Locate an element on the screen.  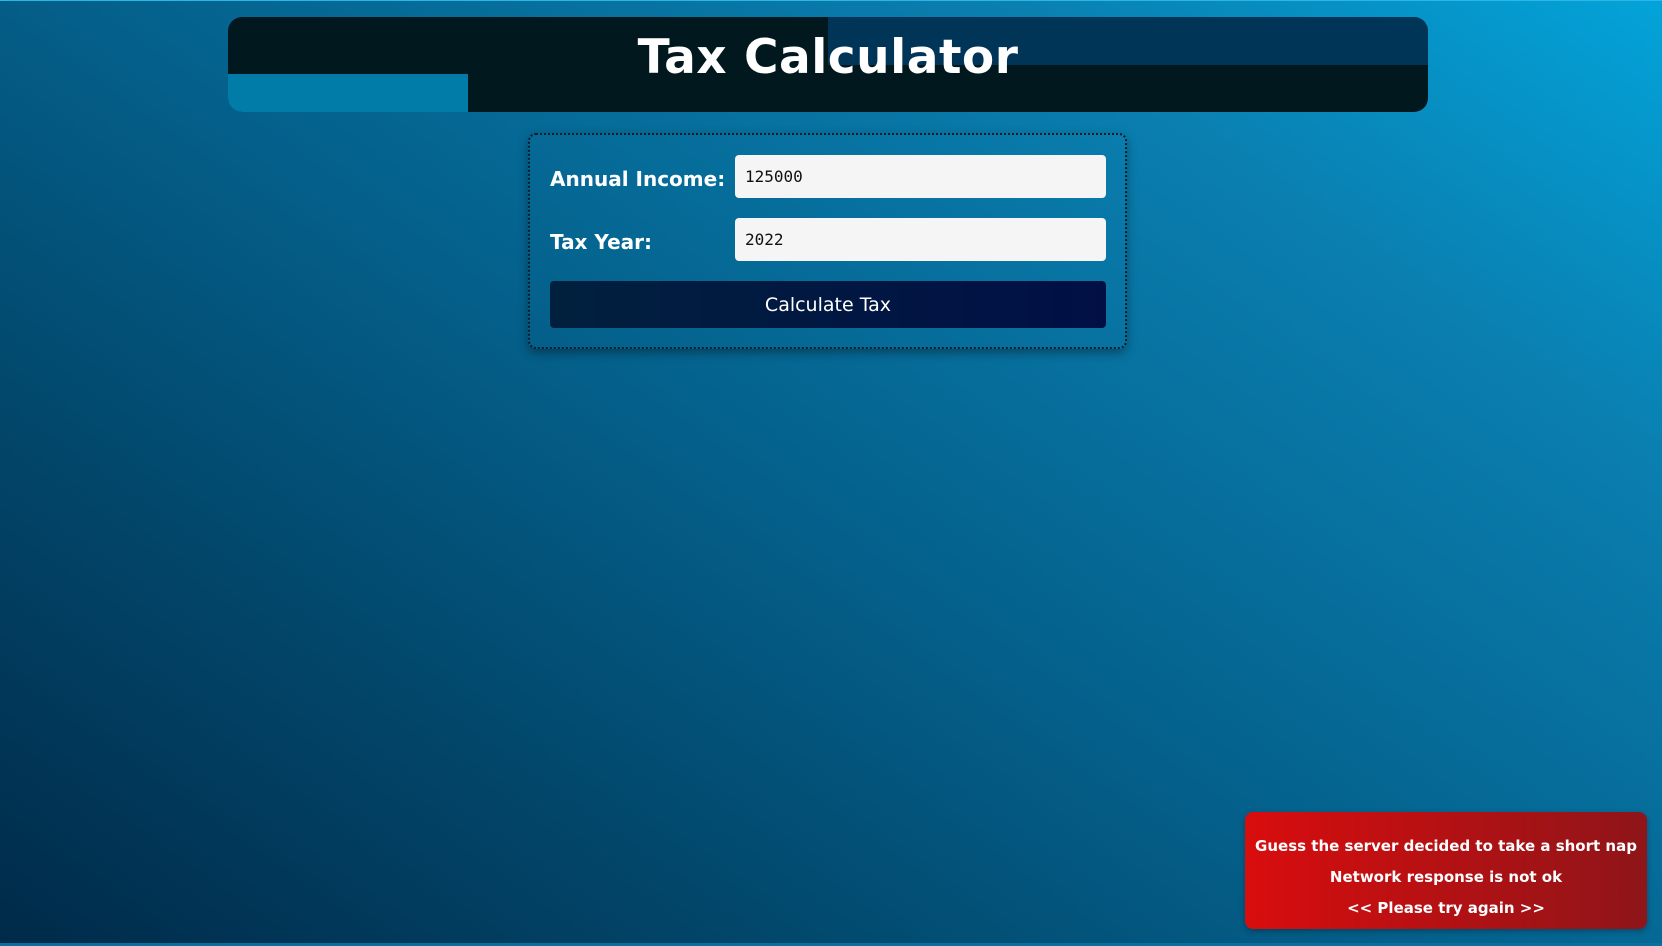
year-label: Tax Year: is located at coordinates (601, 242).